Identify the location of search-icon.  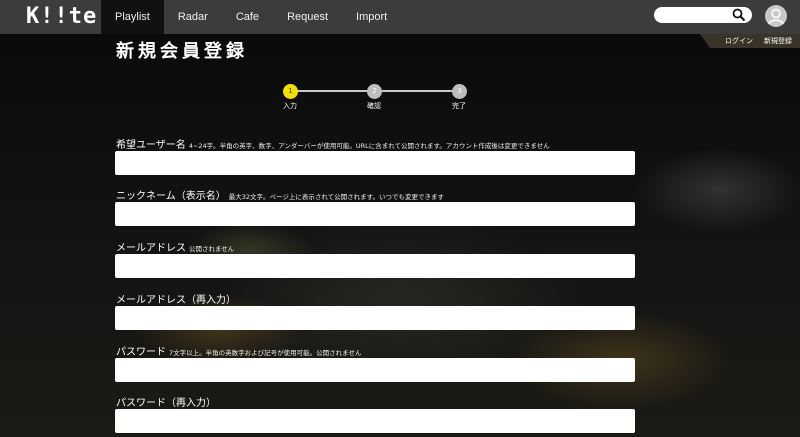
(739, 15).